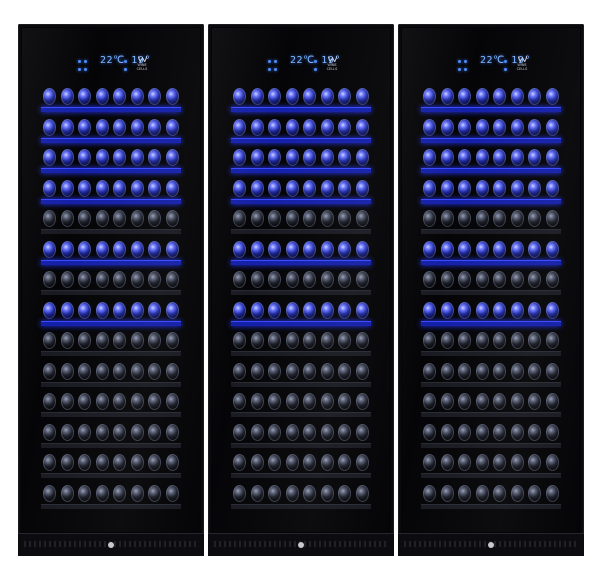  I want to click on brand-logo-icon, so click(332, 59).